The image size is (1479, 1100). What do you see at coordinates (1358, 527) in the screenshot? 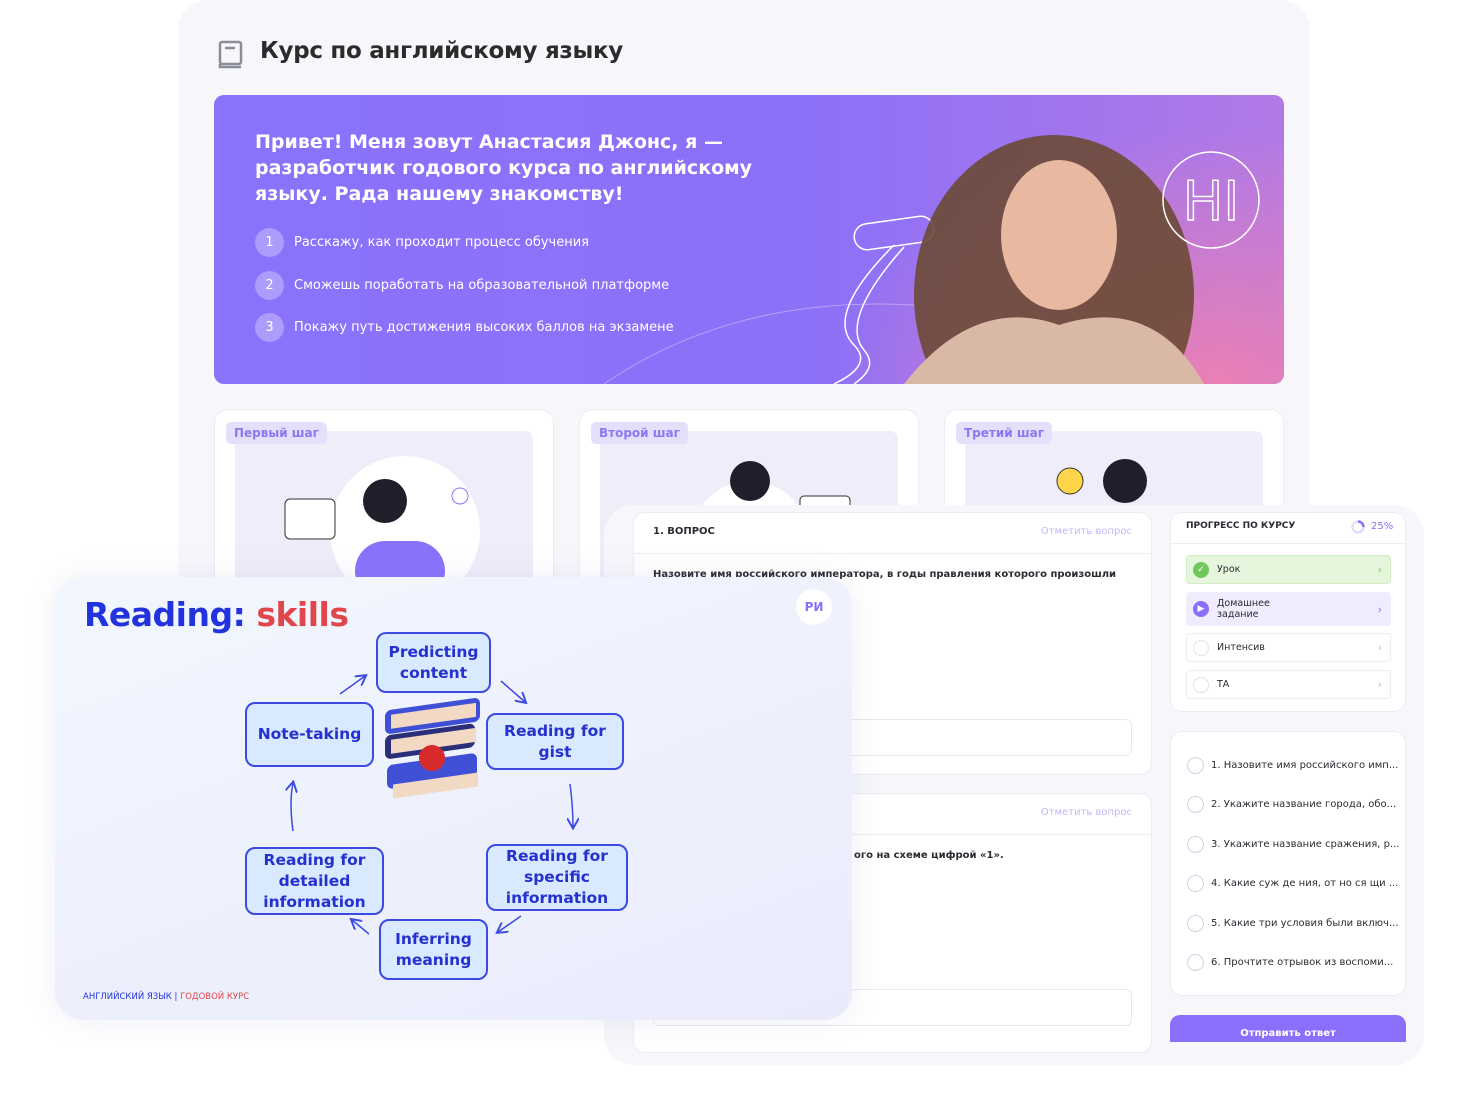
I see `progress-ring-icon` at bounding box center [1358, 527].